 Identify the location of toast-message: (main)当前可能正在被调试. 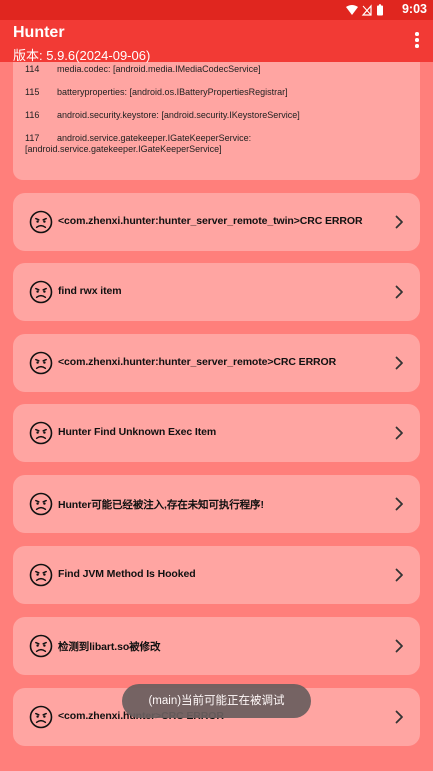
(216, 701).